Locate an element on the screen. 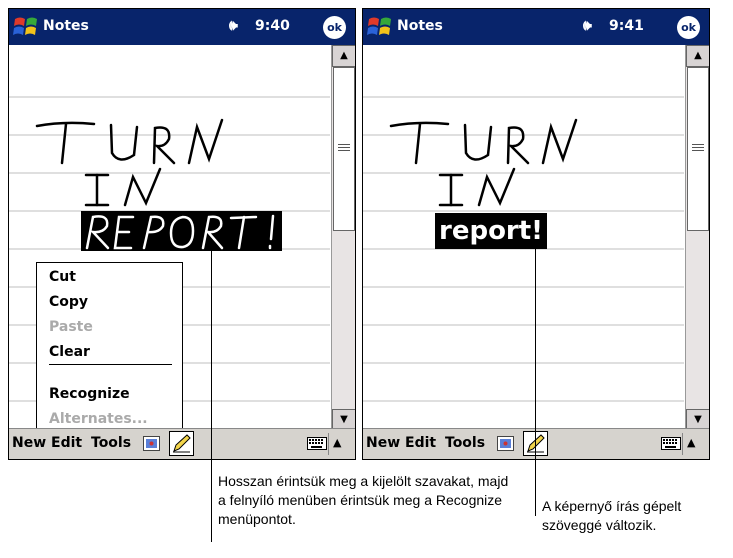 The image size is (733, 558). menu-item-copy: Copy is located at coordinates (68, 302).